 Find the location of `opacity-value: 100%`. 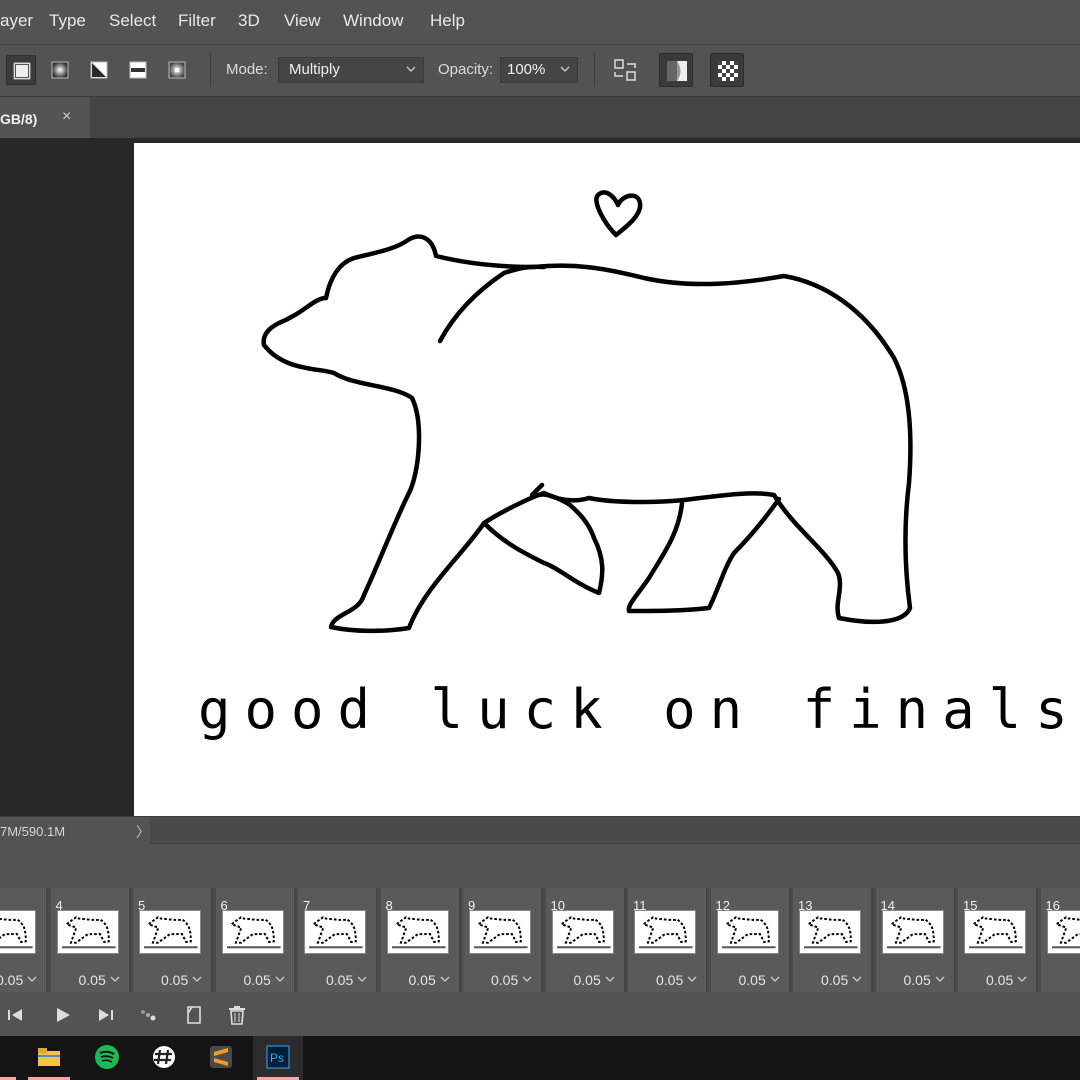

opacity-value: 100% is located at coordinates (526, 69).